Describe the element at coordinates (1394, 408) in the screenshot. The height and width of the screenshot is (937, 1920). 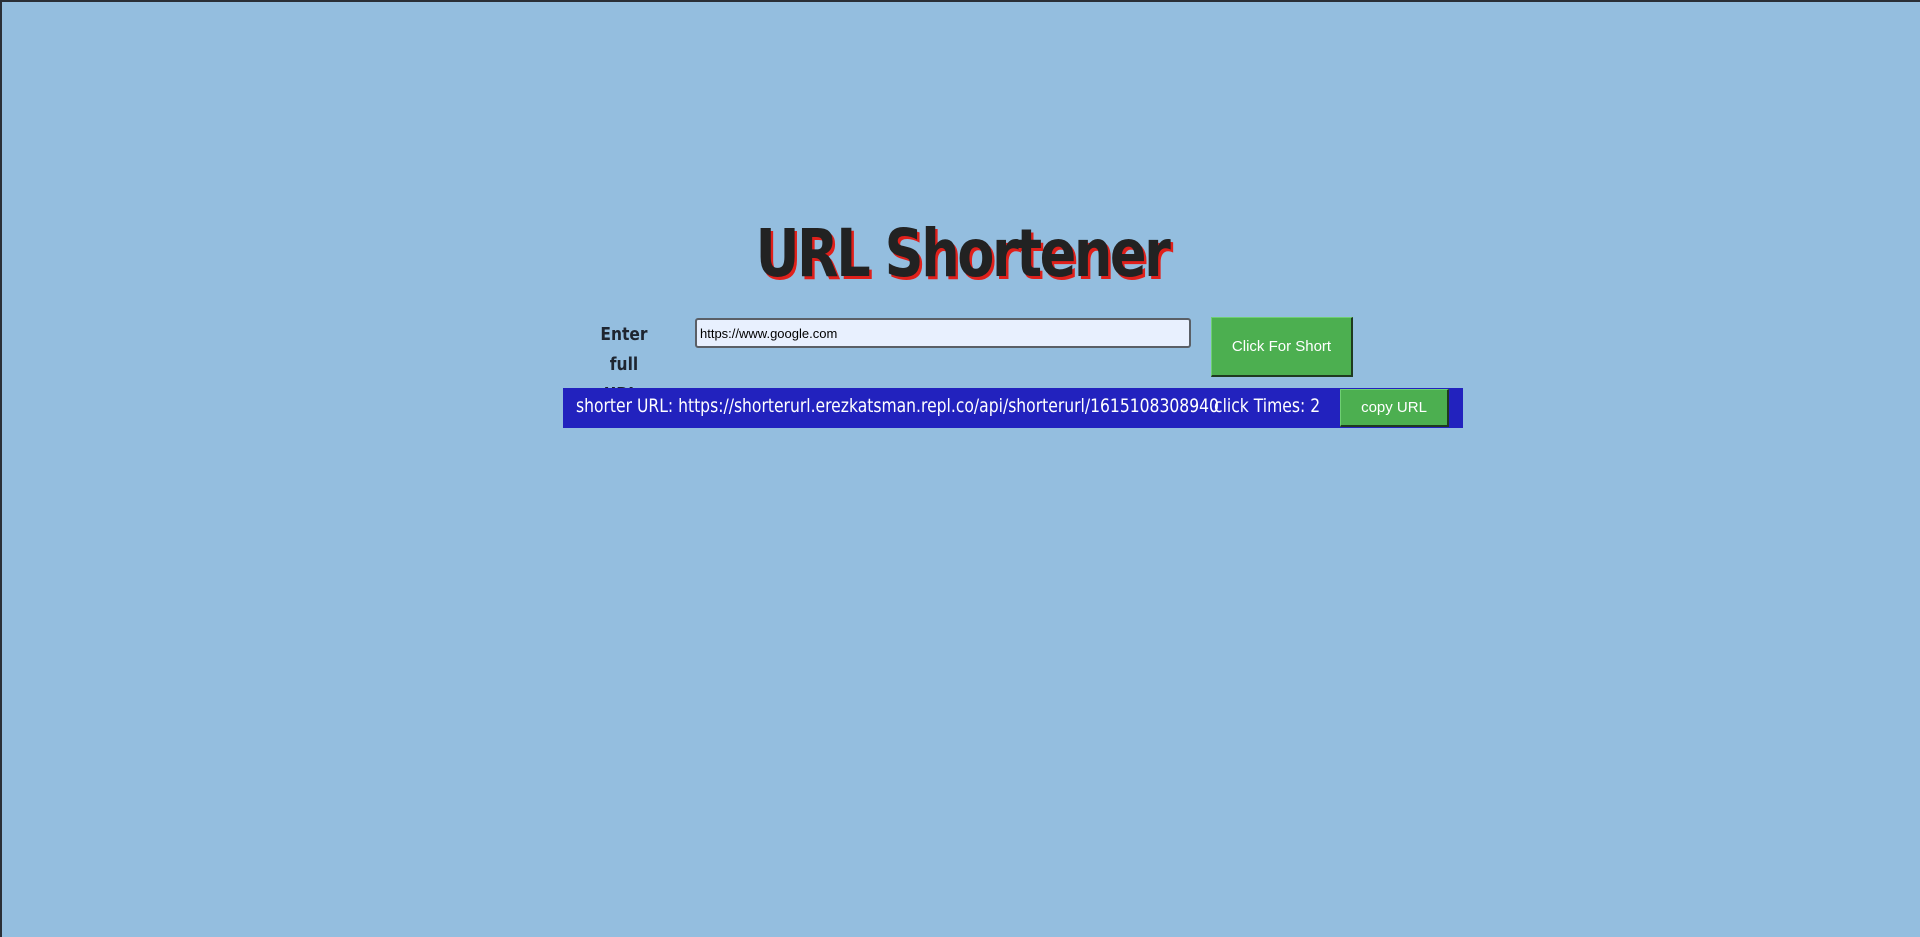
I see `copy-url-button: copy URL` at that location.